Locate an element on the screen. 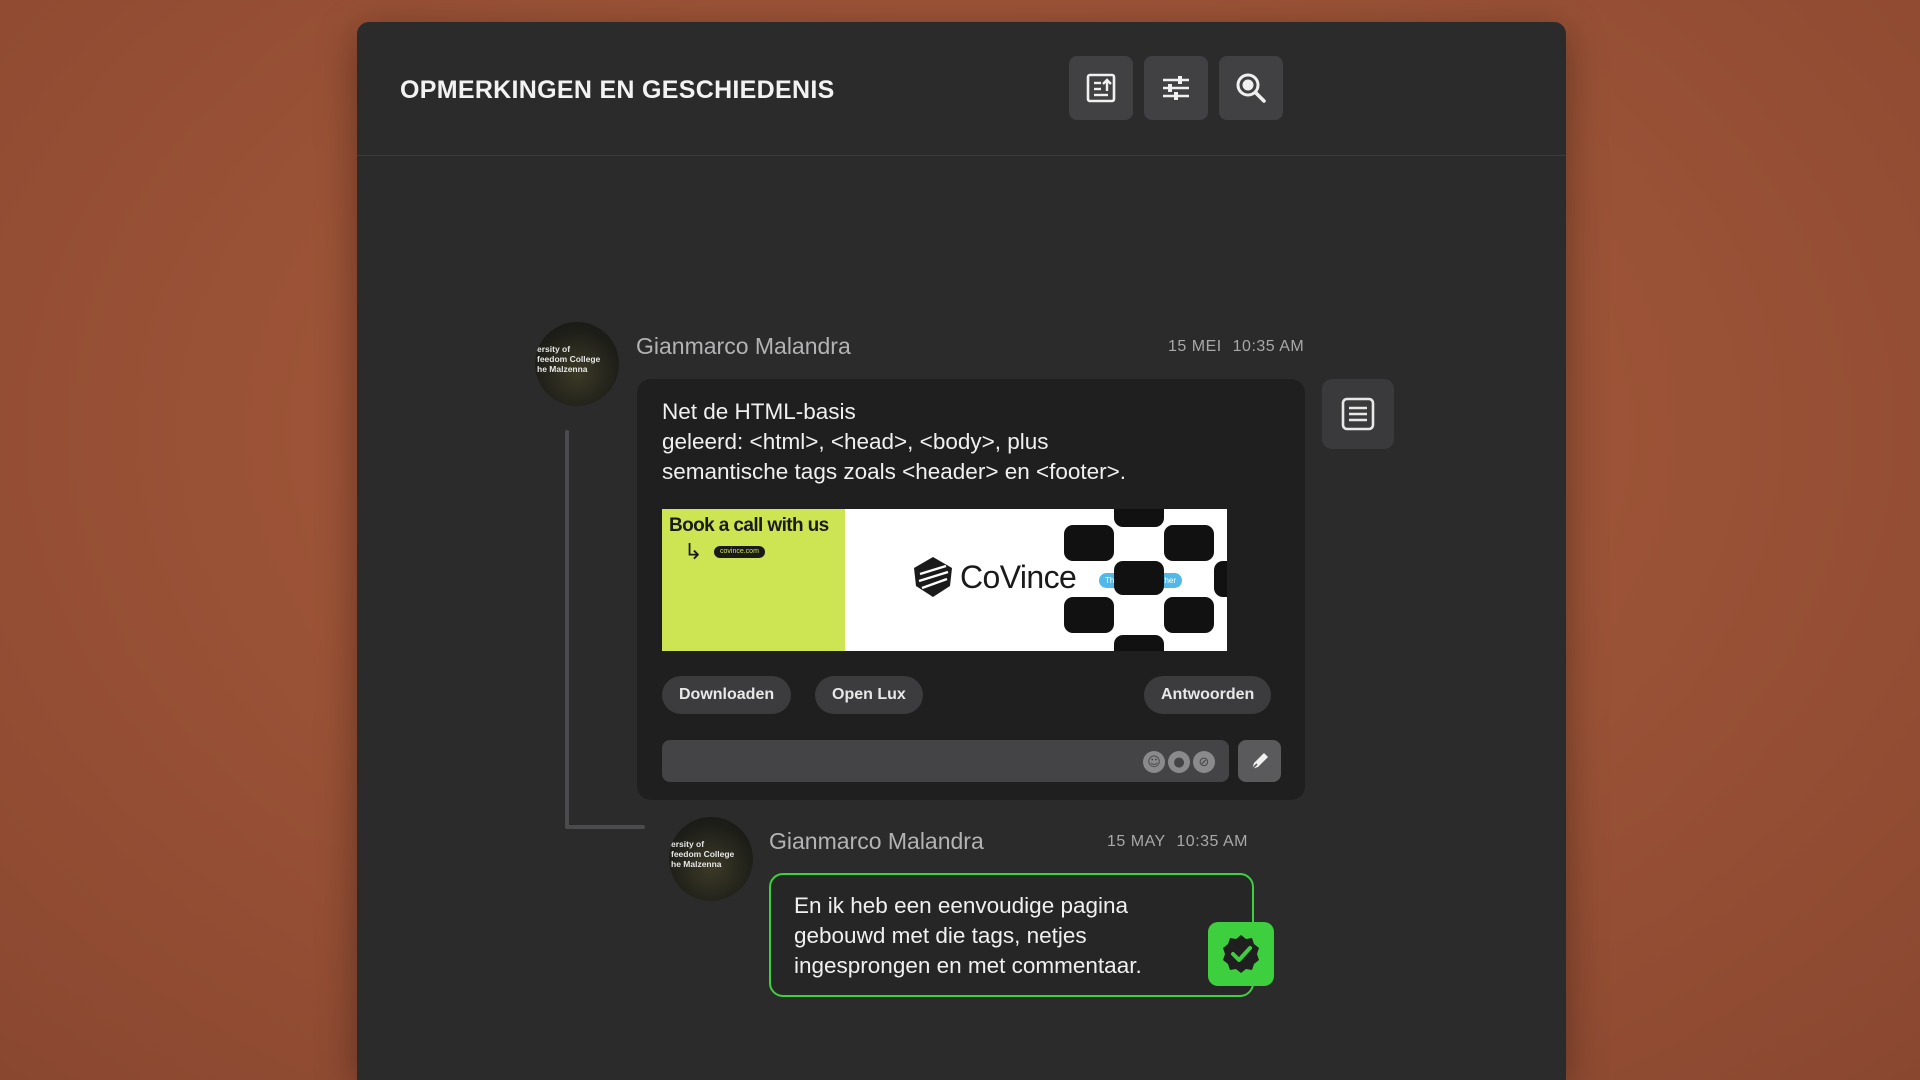  banner-cta-panel: Book a call with us ↳ covince.com is located at coordinates (753, 580).